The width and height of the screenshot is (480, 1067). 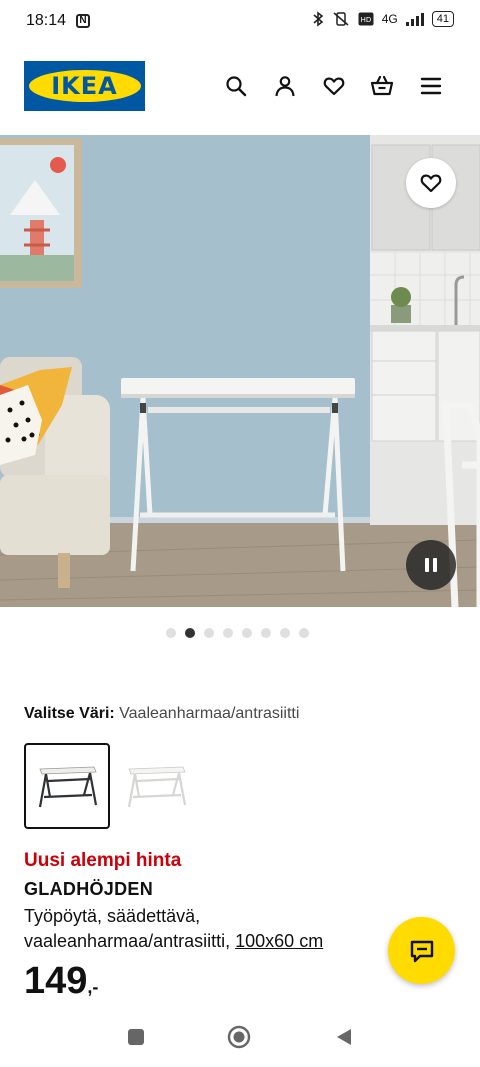 What do you see at coordinates (237, 633) in the screenshot?
I see `carousel-indicator` at bounding box center [237, 633].